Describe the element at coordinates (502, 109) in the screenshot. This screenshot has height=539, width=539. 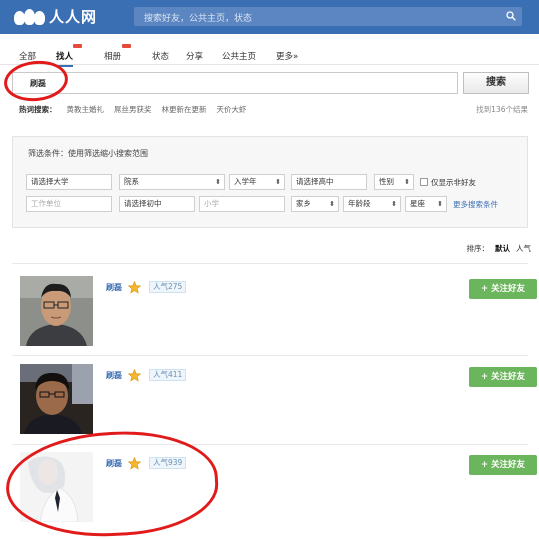
I see `result-count: 找到136个结果` at that location.